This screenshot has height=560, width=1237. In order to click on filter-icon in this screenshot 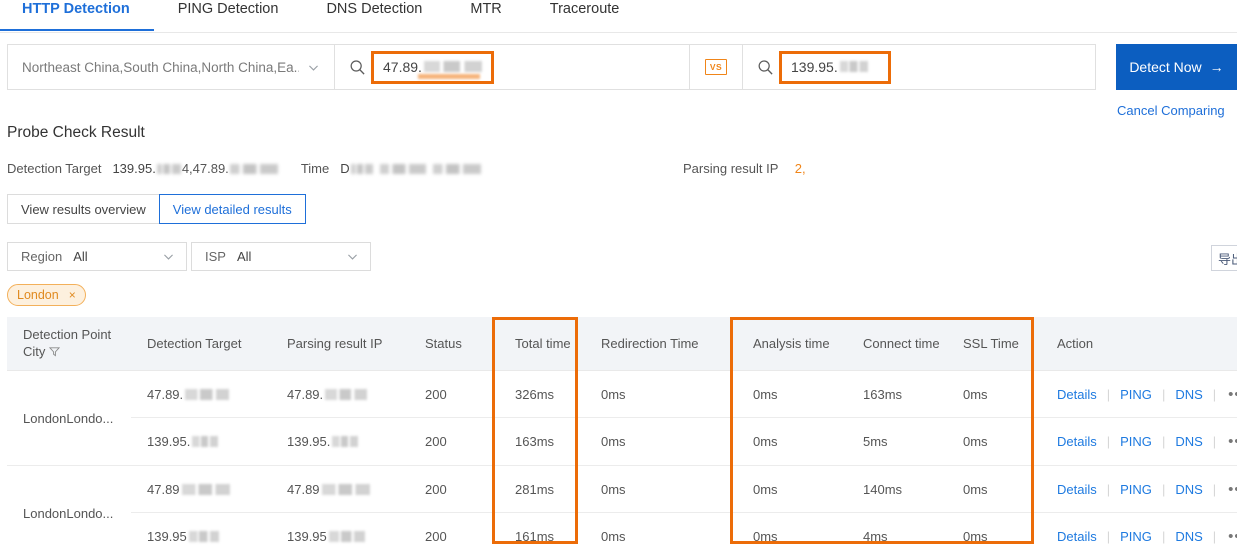, I will do `click(55, 352)`.